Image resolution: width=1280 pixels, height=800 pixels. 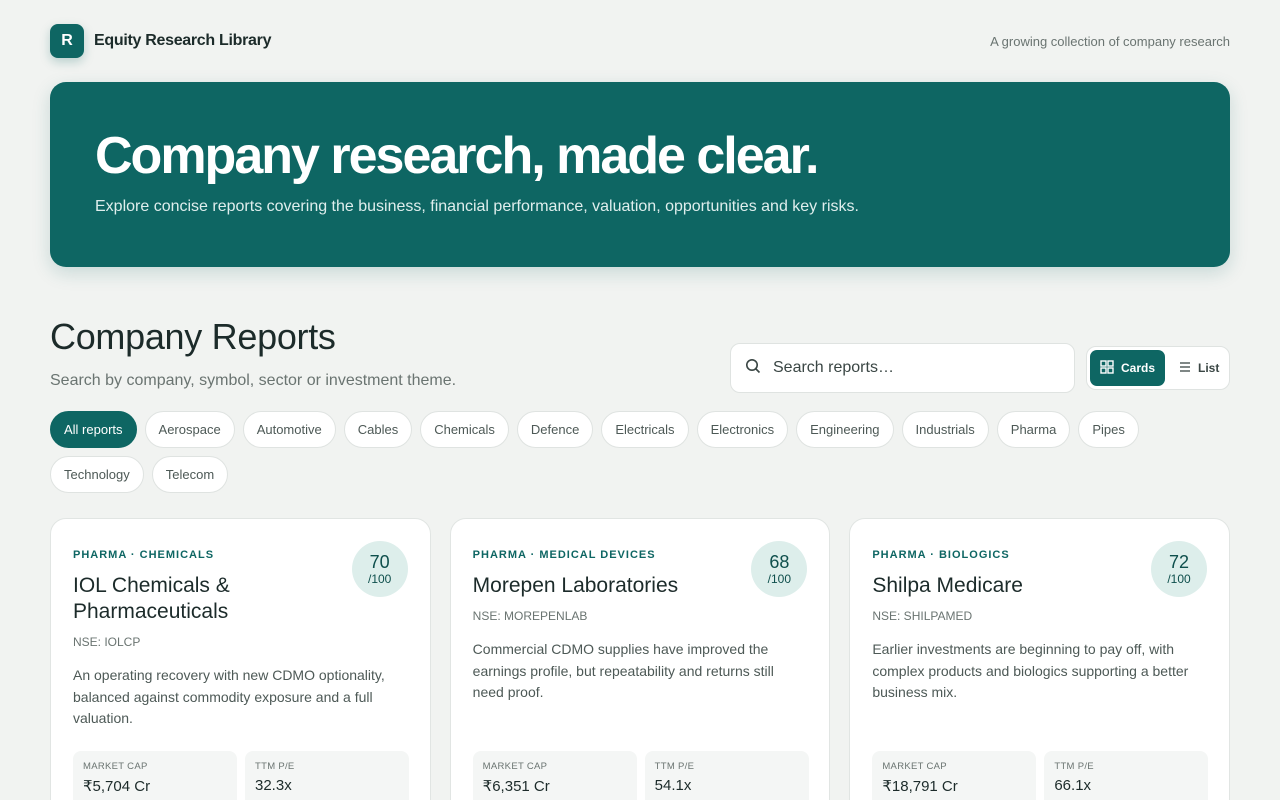 I want to click on metrics: MARKET CAP ₹18,791 Cr TTM P/E 66.1x, so click(x=1040, y=775).